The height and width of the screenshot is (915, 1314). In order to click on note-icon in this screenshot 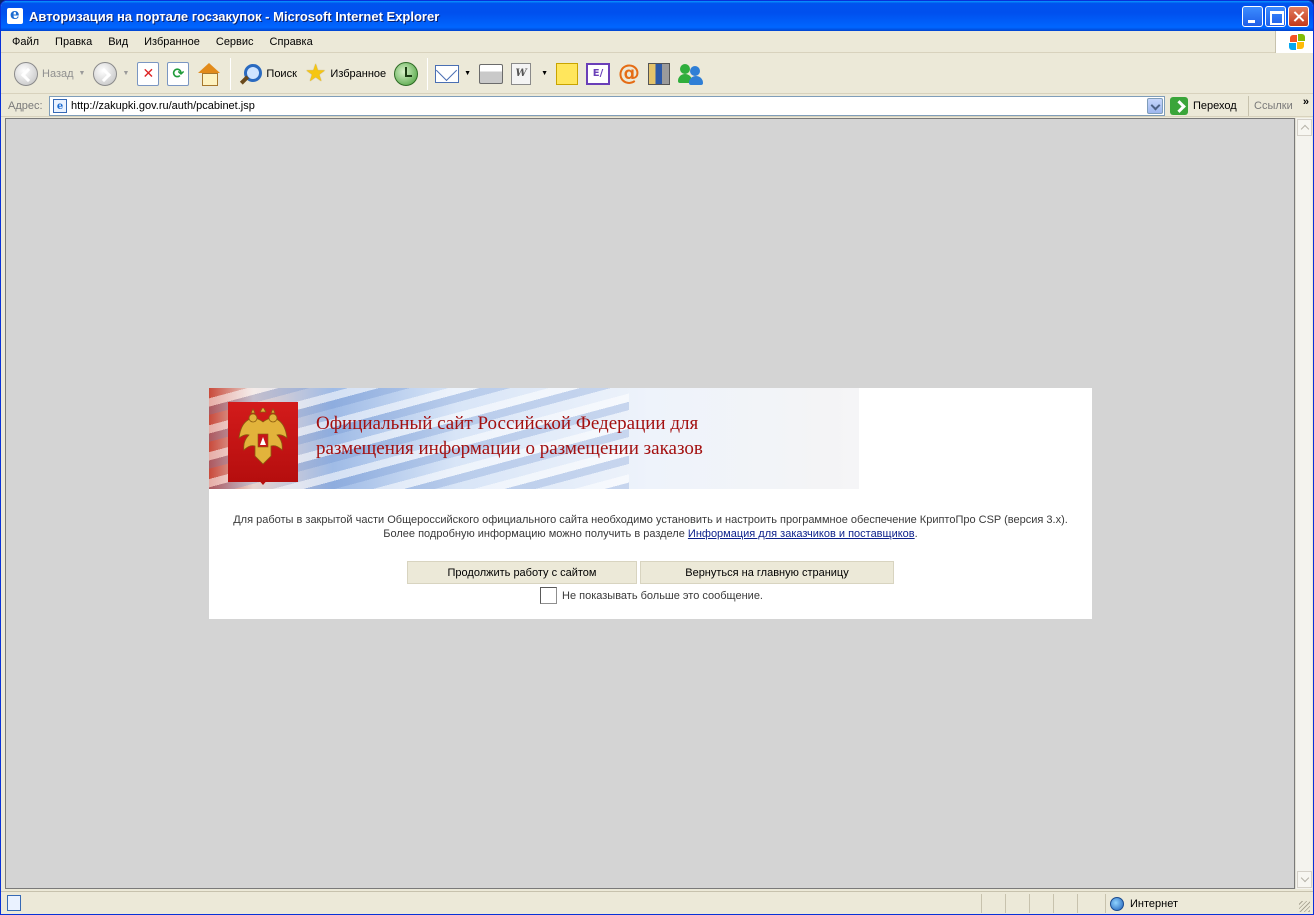, I will do `click(567, 73)`.